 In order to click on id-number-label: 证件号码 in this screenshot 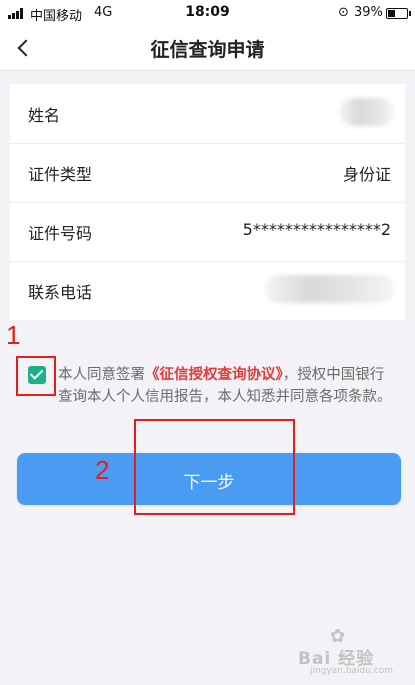, I will do `click(60, 233)`.